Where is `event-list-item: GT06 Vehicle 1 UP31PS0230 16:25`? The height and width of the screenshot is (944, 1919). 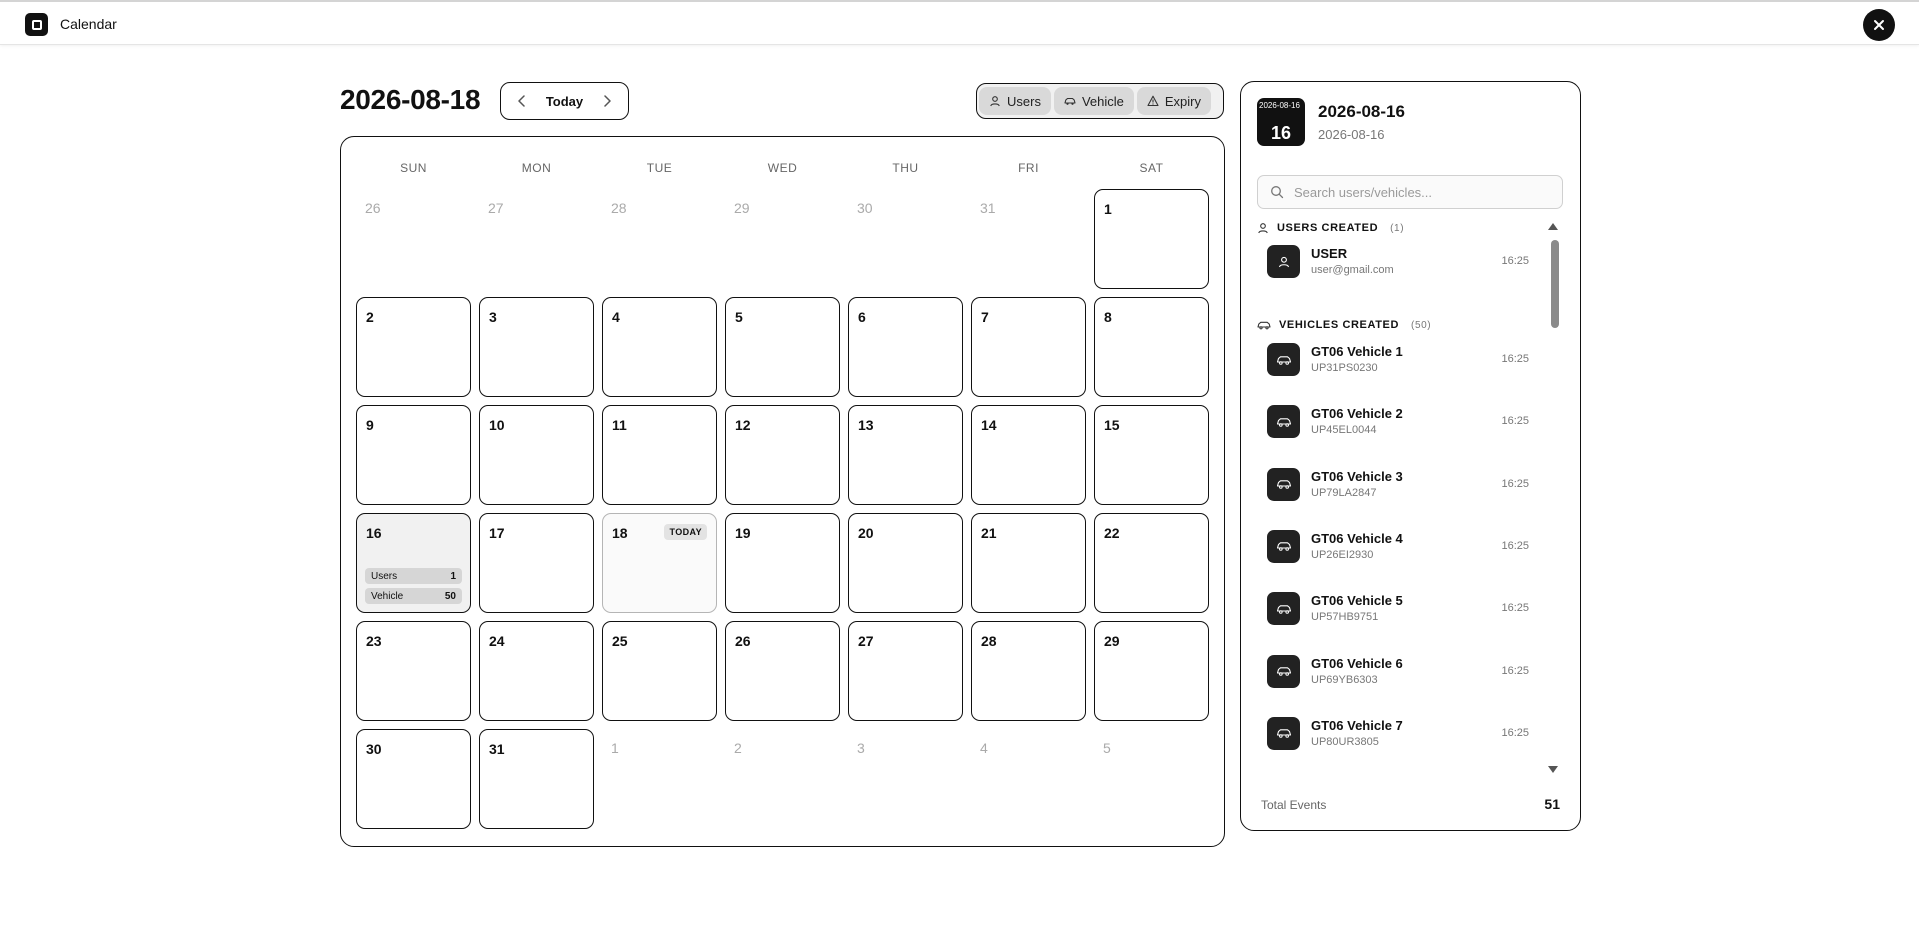 event-list-item: GT06 Vehicle 1 UP31PS0230 16:25 is located at coordinates (1396, 359).